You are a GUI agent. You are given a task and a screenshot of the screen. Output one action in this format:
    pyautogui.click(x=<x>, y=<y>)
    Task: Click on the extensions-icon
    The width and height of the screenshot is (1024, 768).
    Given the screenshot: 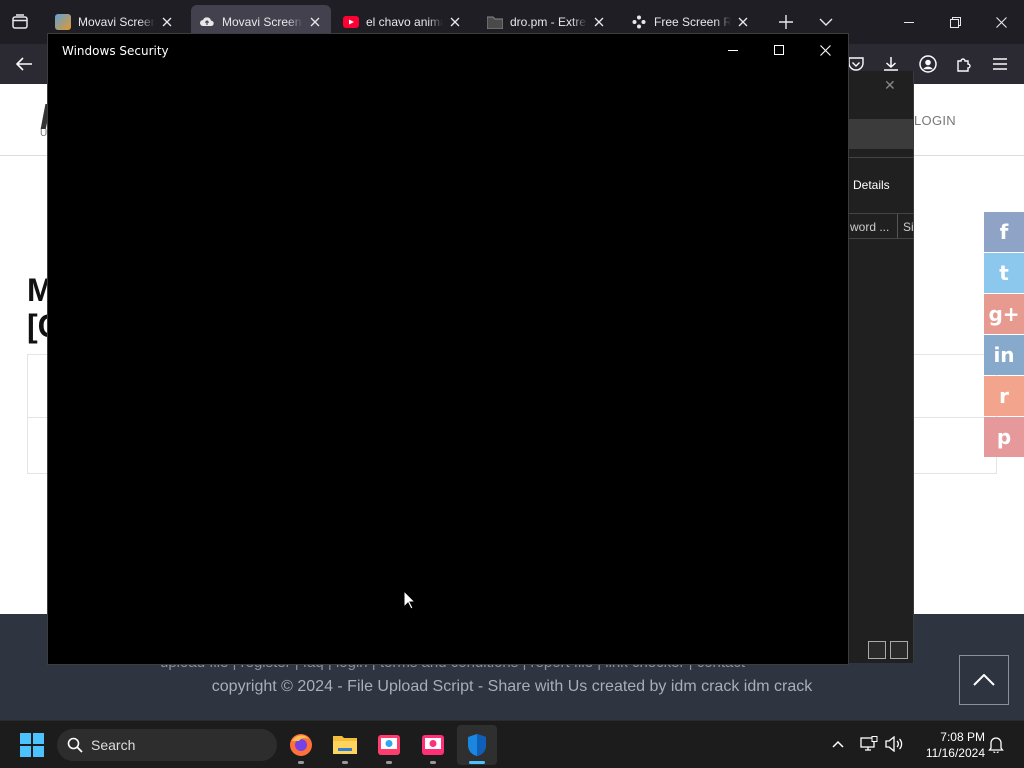 What is the action you would take?
    pyautogui.click(x=964, y=64)
    